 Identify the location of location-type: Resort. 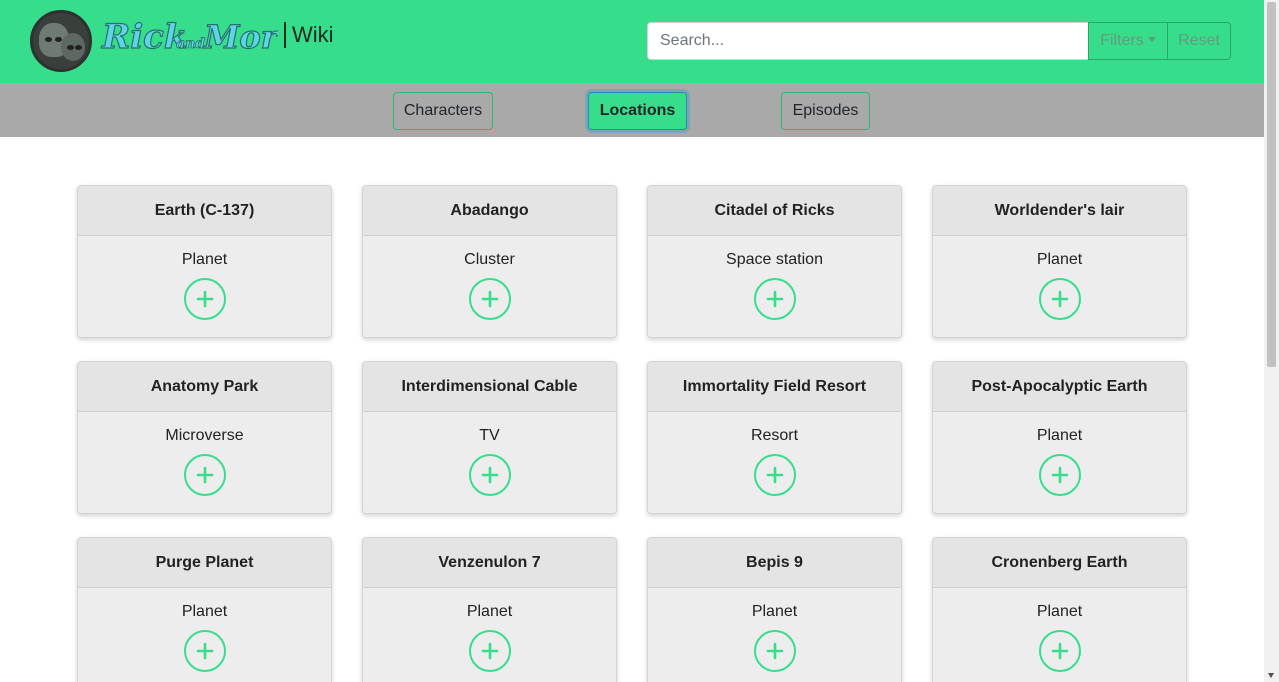
(774, 435).